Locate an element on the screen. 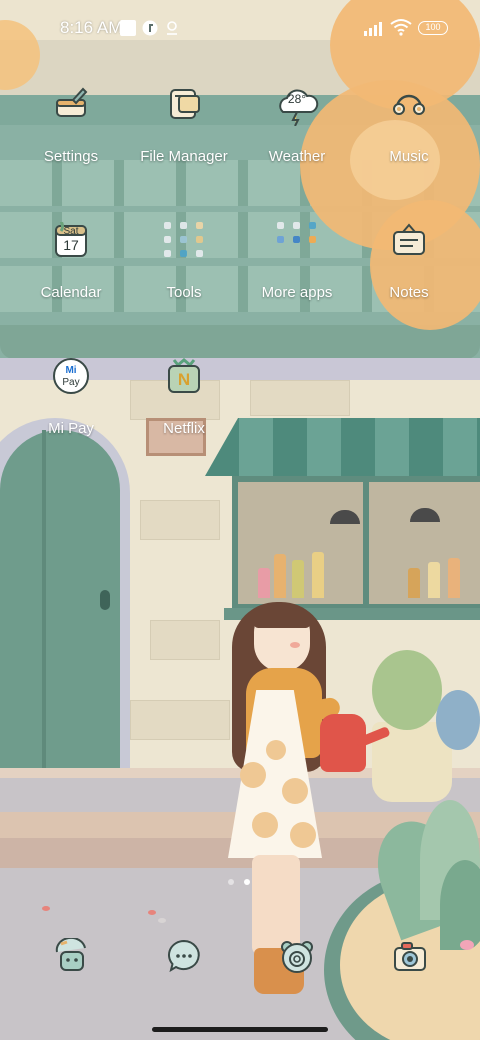 The width and height of the screenshot is (480, 1040). home-gesture-bar is located at coordinates (240, 1029).